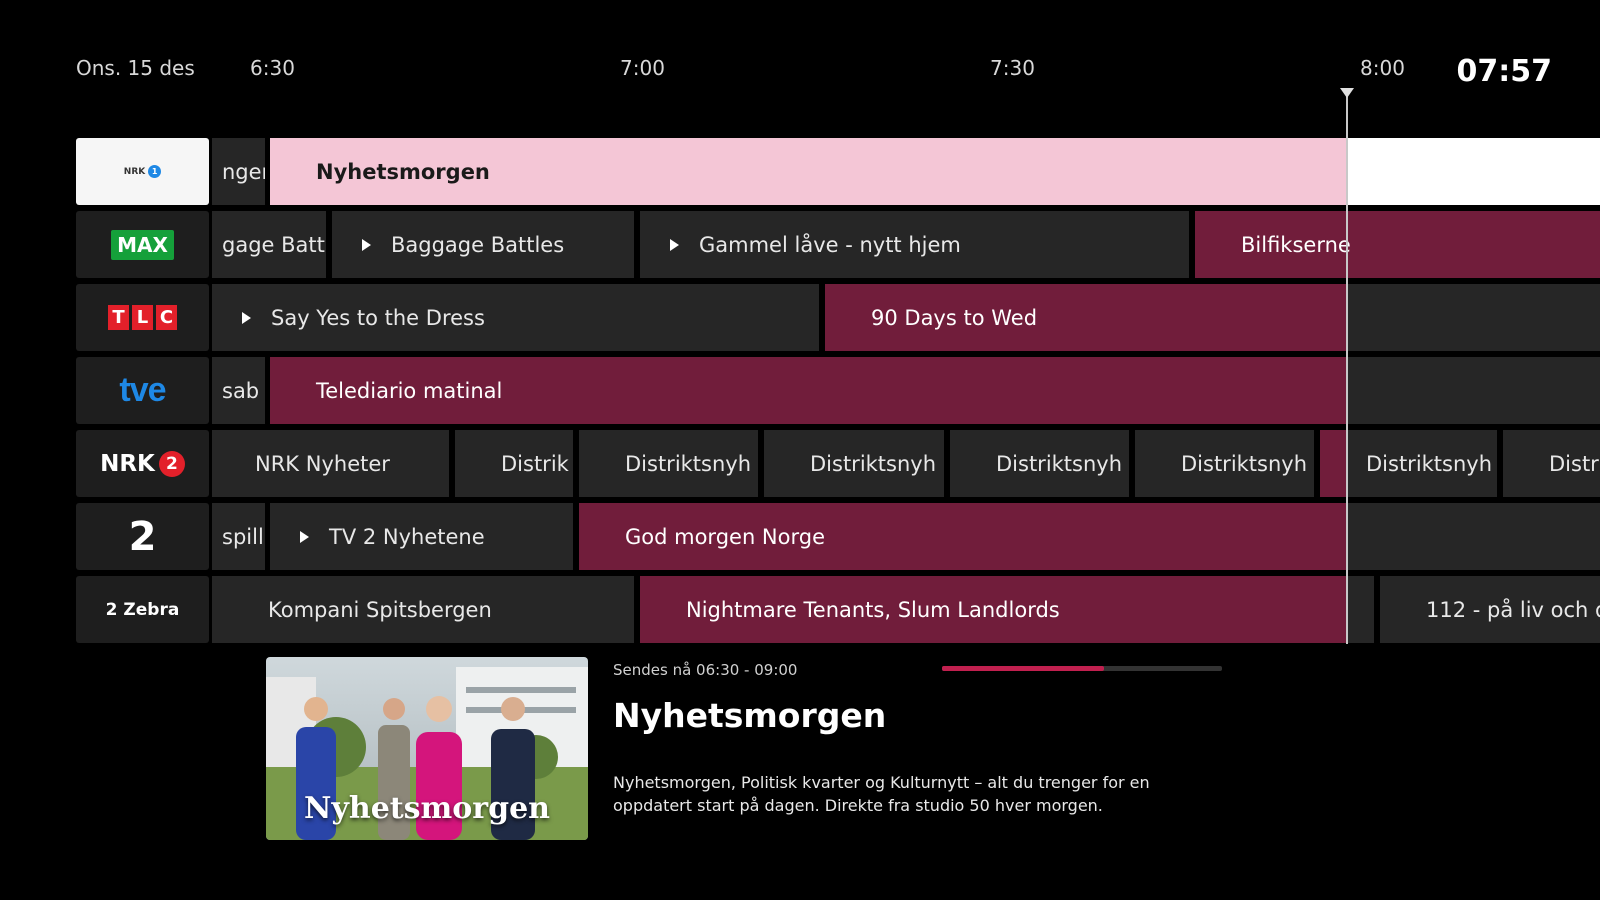  What do you see at coordinates (330, 463) in the screenshot?
I see `program-cell: NRK Nyheter` at bounding box center [330, 463].